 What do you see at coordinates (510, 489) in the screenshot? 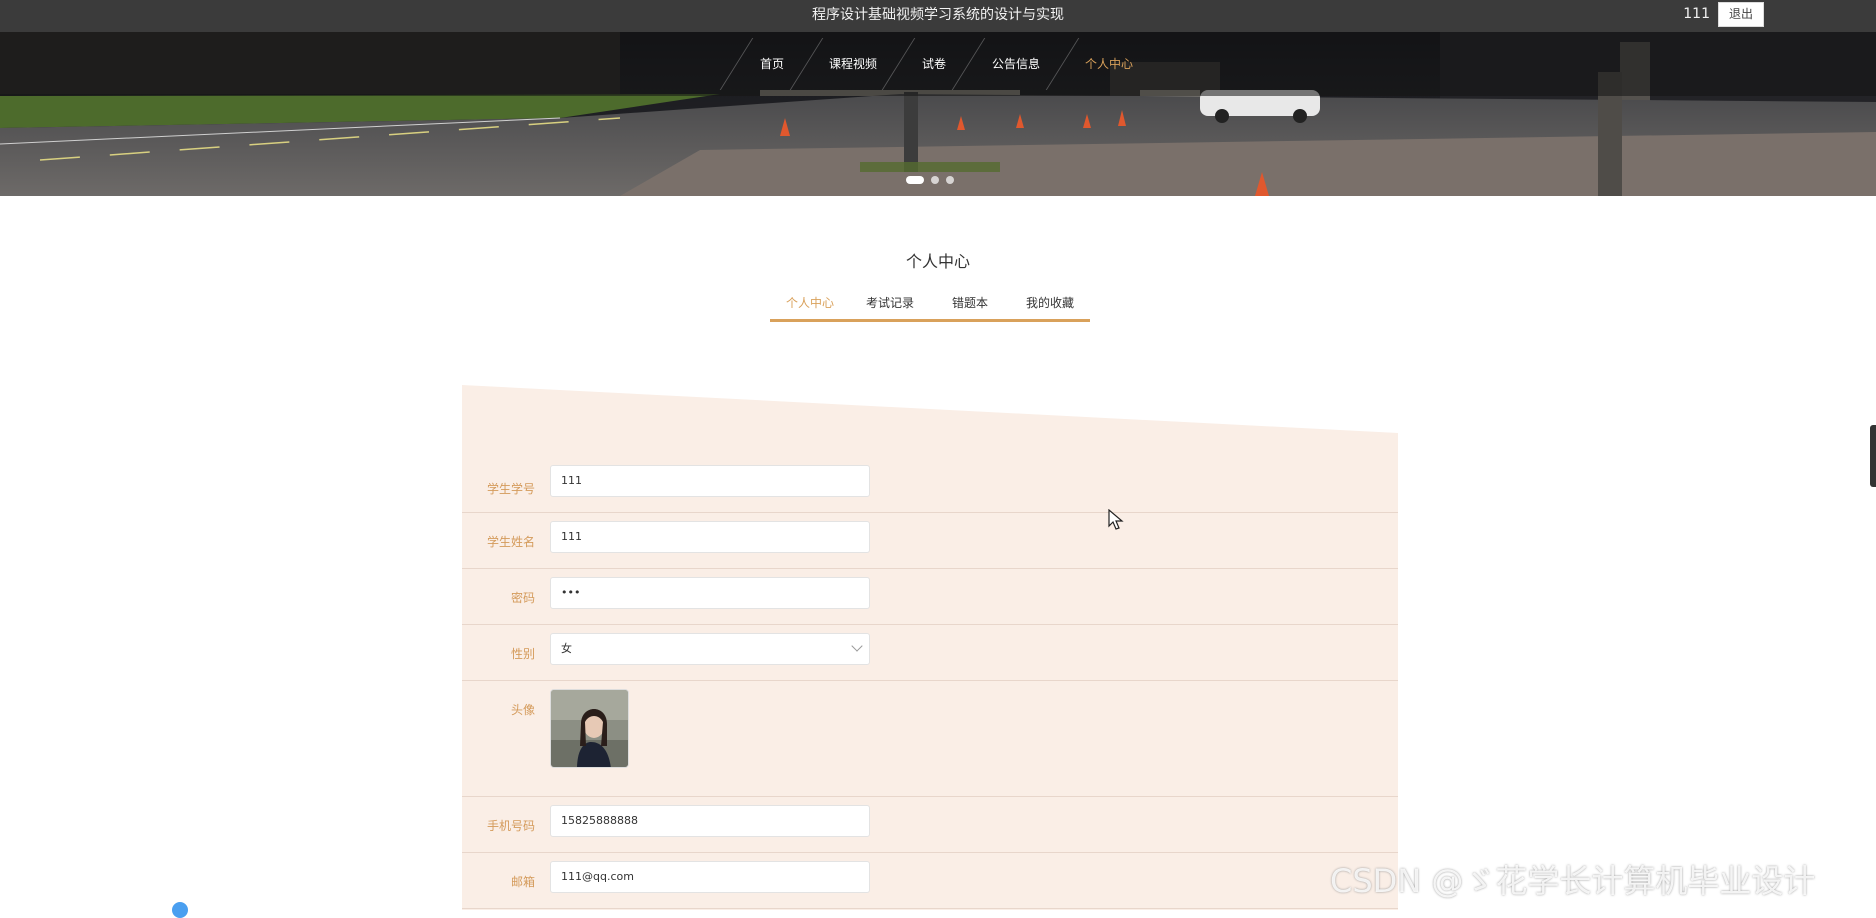
I see `student-id-label: 学生学号` at bounding box center [510, 489].